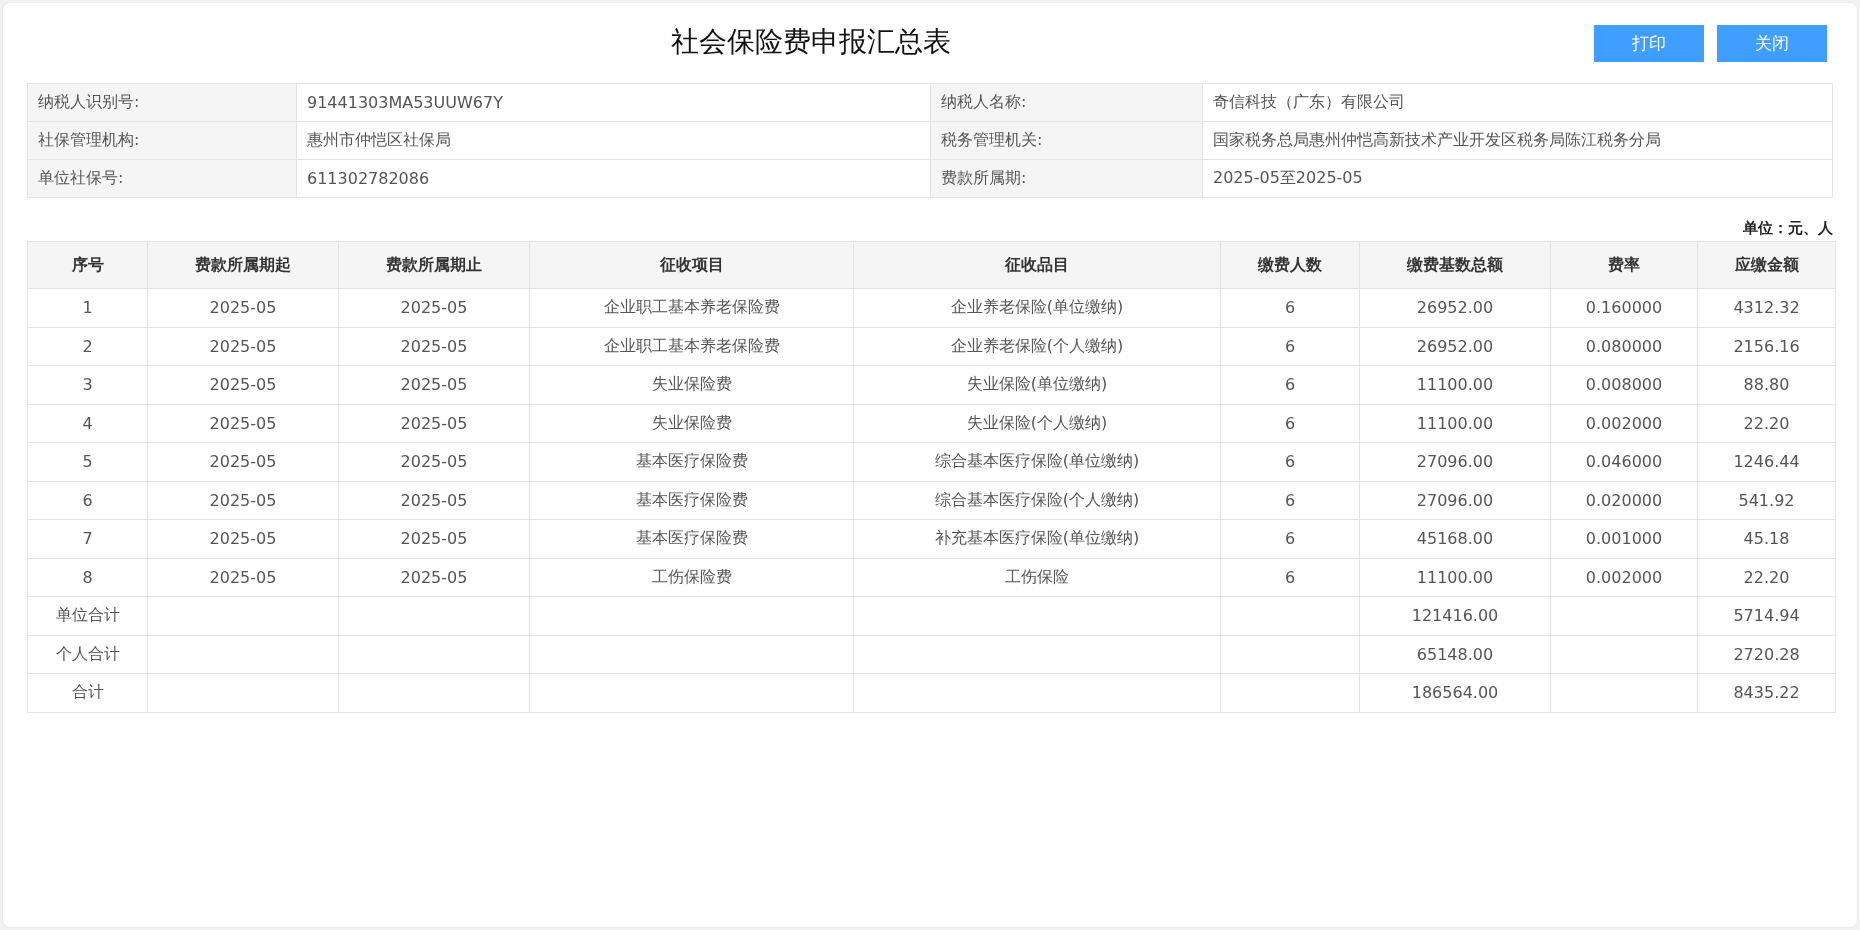  Describe the element at coordinates (87, 692) in the screenshot. I see `total-label: 合计` at that location.